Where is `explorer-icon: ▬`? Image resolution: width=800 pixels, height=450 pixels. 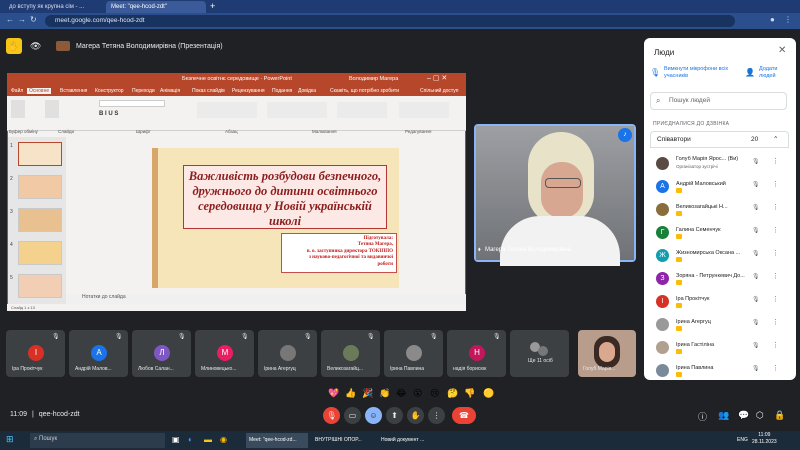 explorer-icon: ▬ is located at coordinates (208, 439).